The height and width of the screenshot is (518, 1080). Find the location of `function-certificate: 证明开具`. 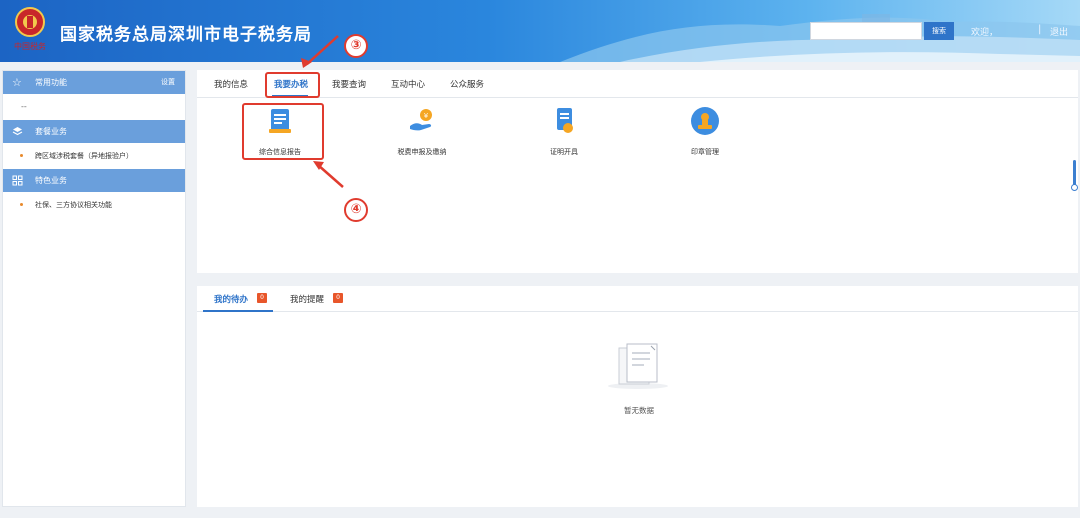

function-certificate: 证明开具 is located at coordinates (564, 131).